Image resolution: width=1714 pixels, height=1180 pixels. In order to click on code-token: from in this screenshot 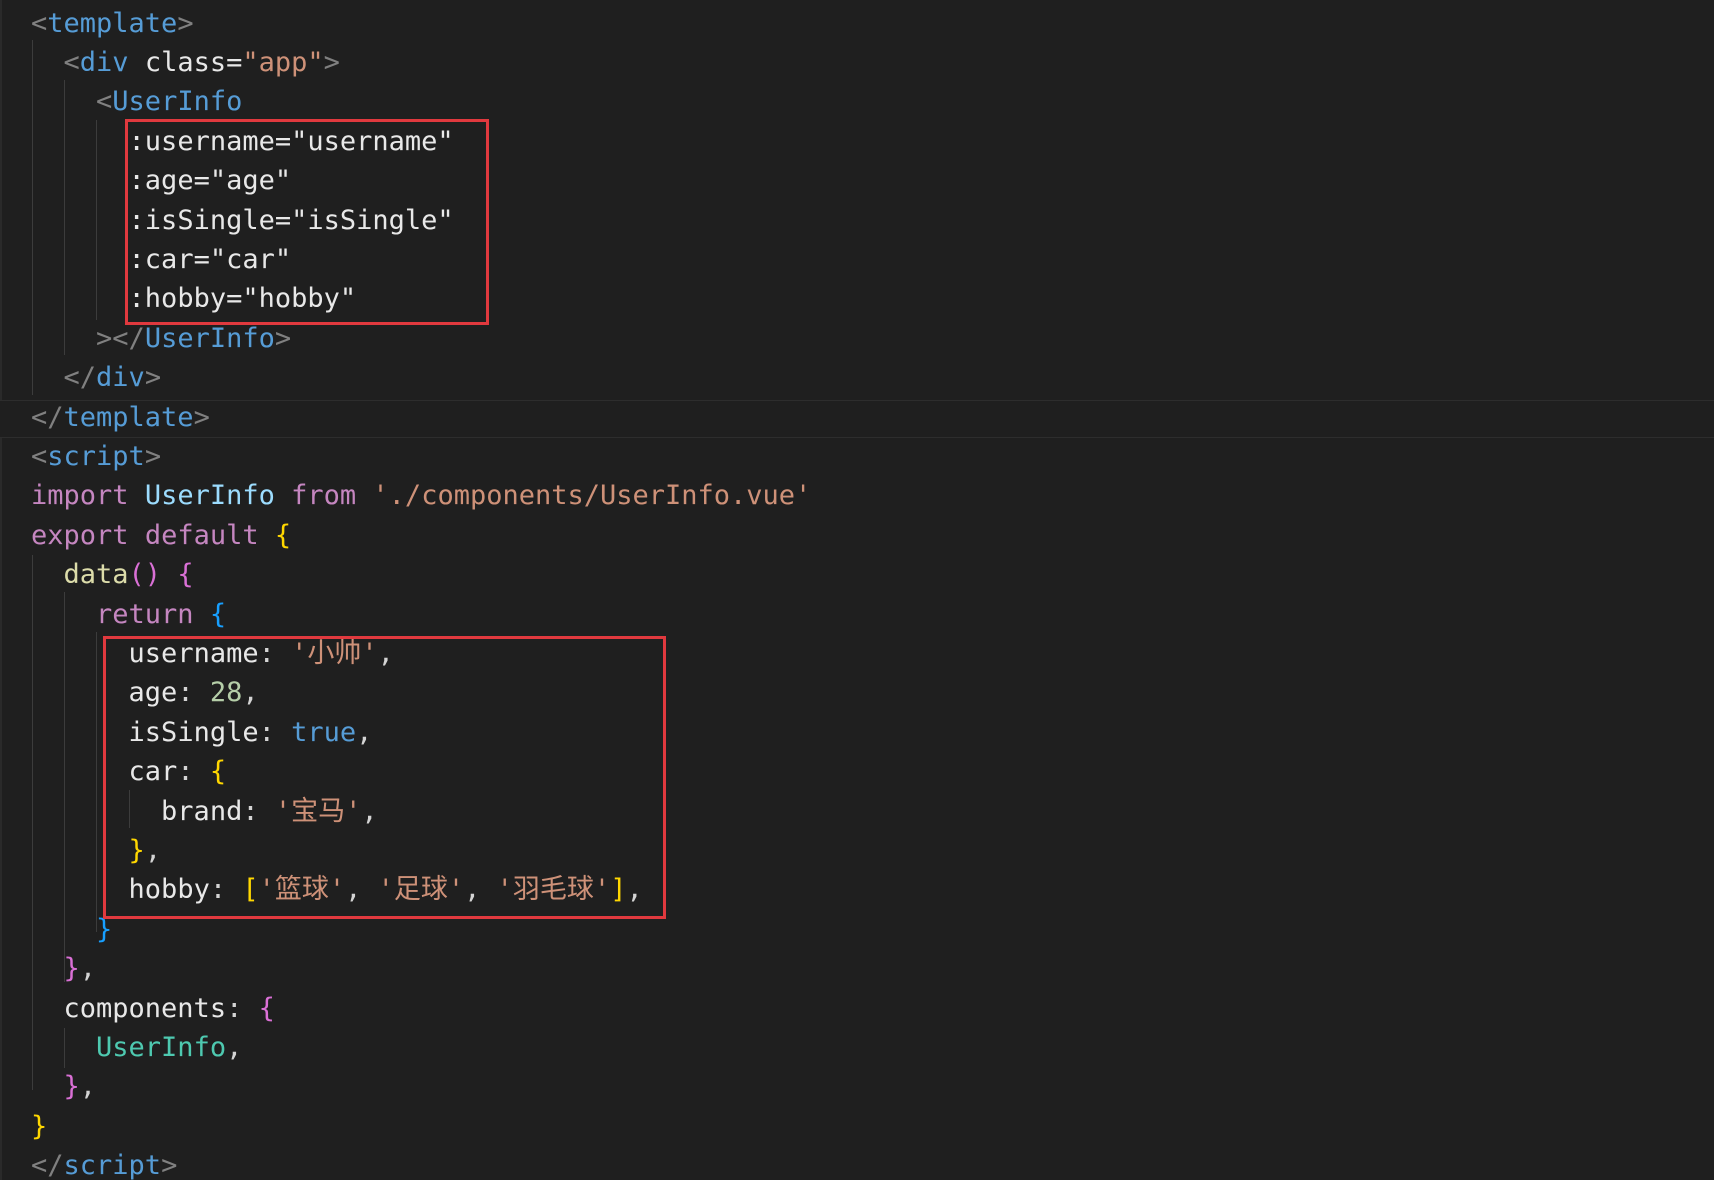, I will do `click(324, 496)`.